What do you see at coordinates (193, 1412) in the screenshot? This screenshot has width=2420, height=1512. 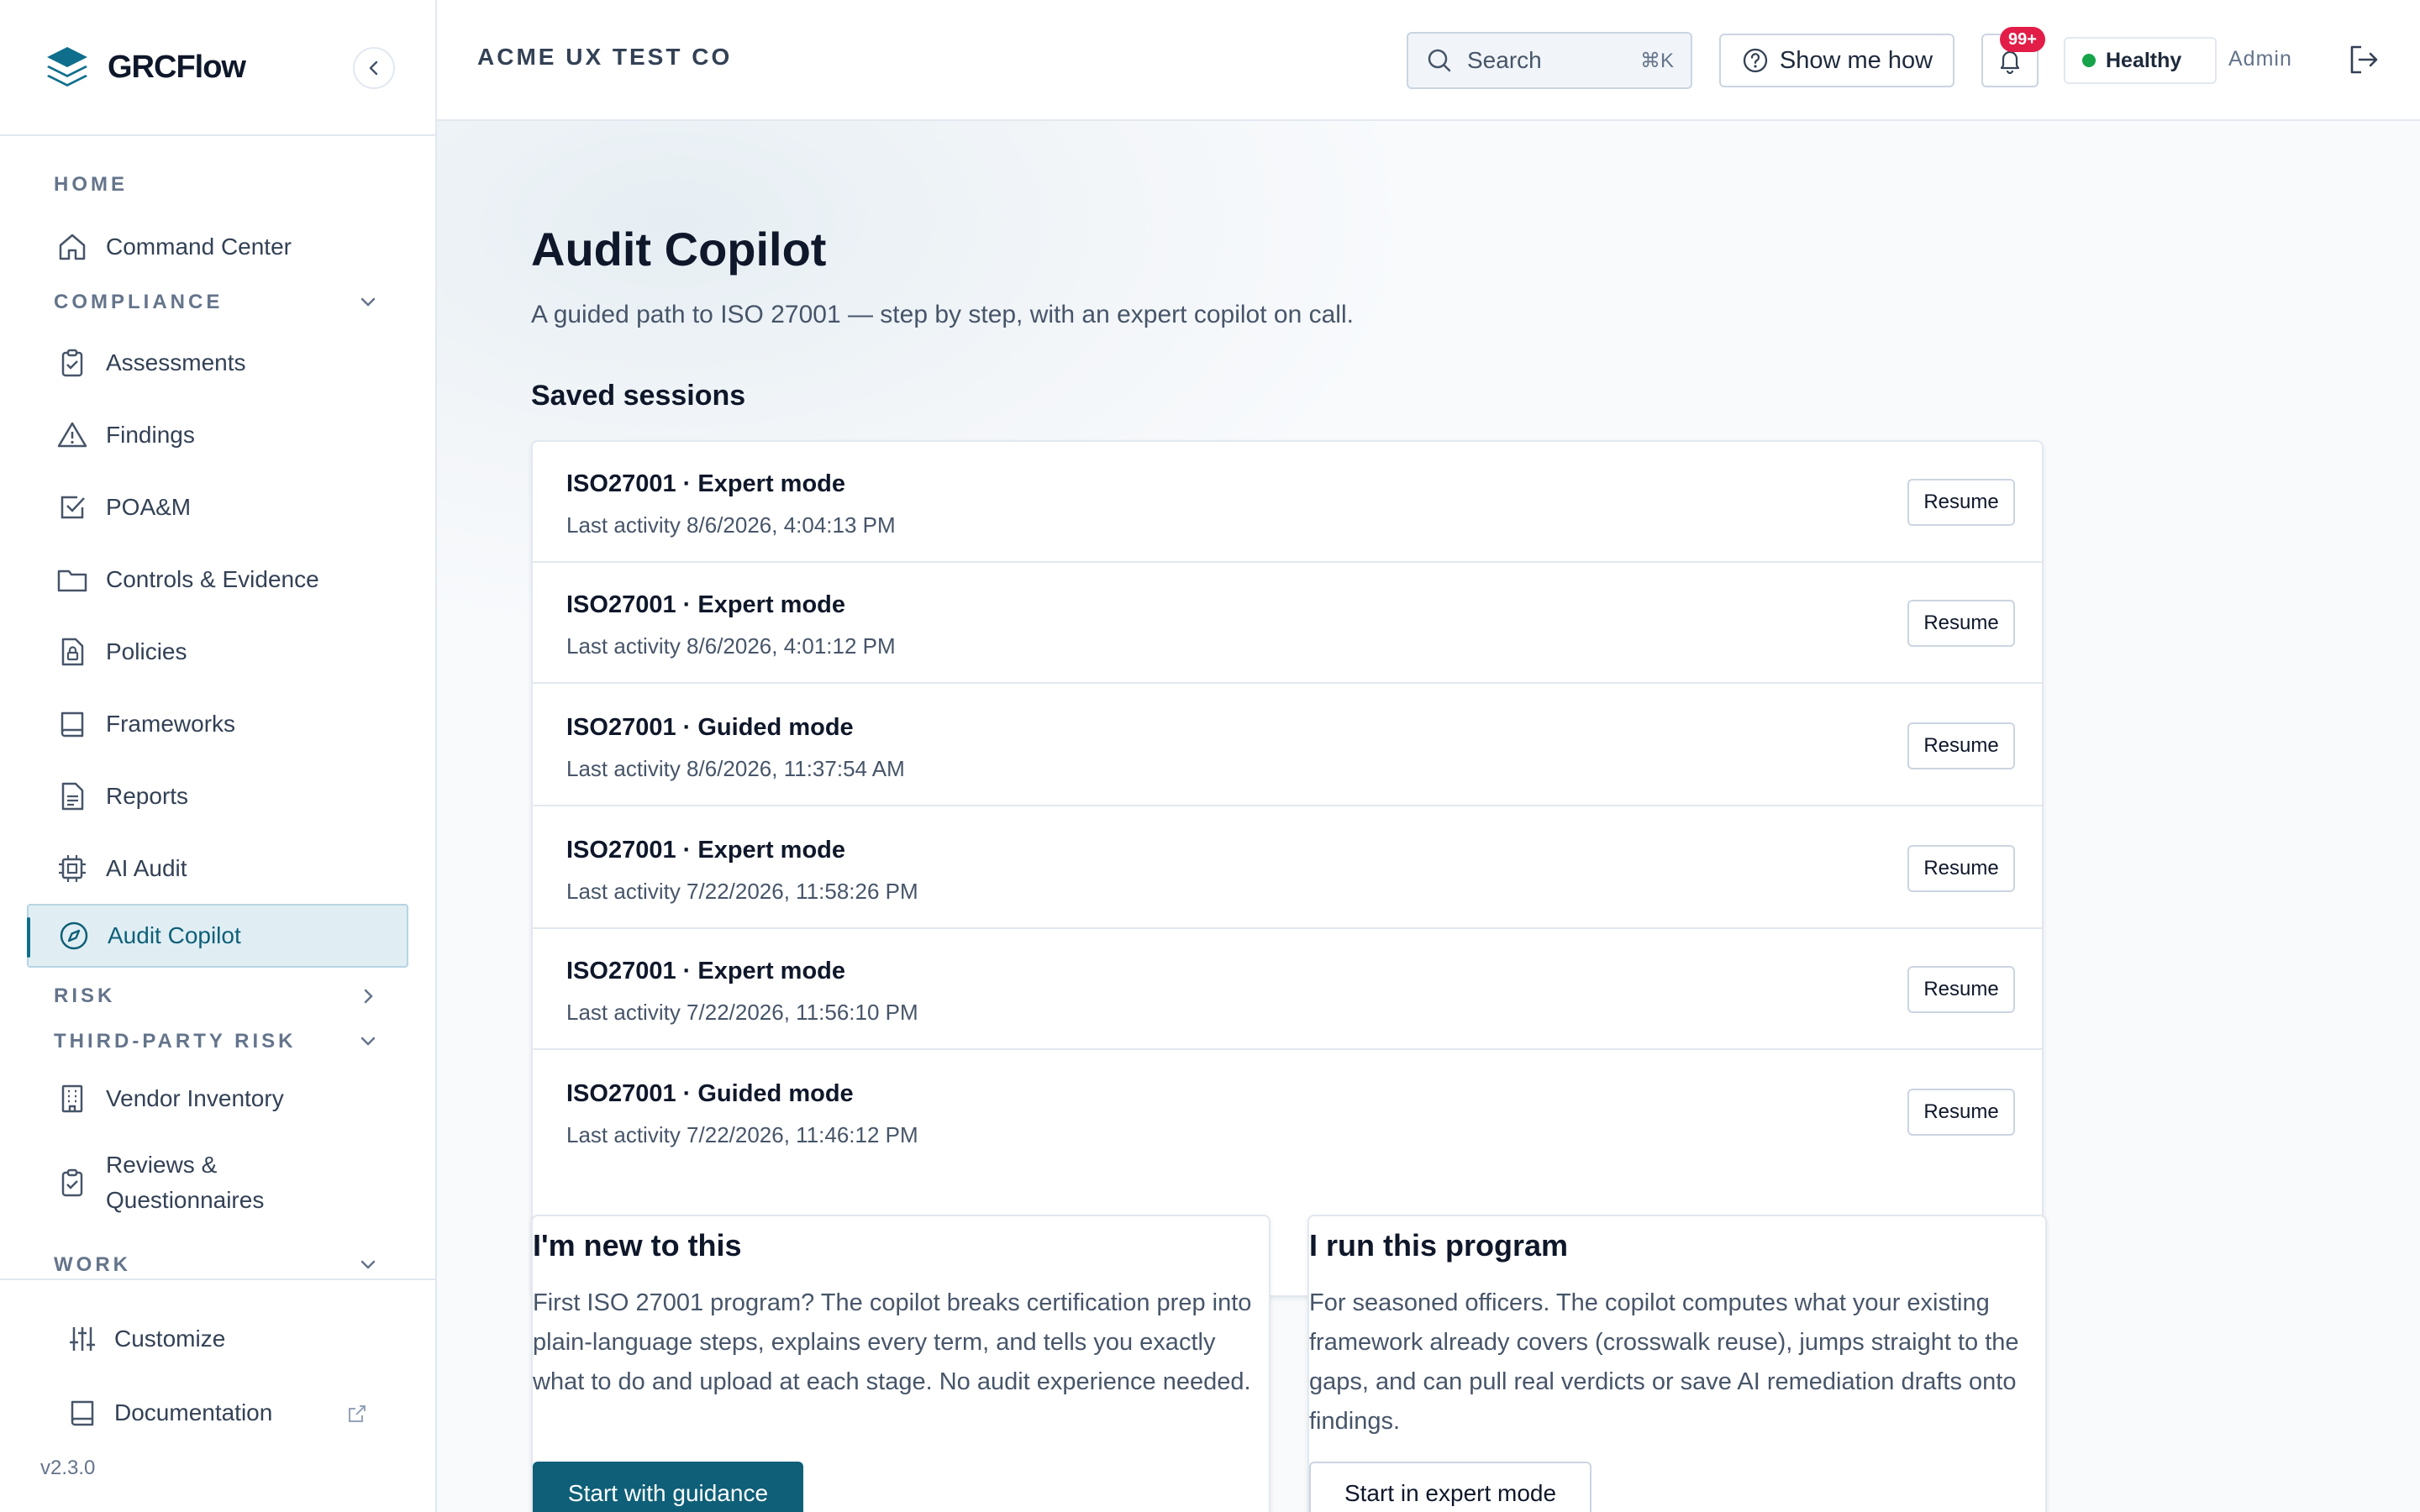 I see `documentation-label: Documentation` at bounding box center [193, 1412].